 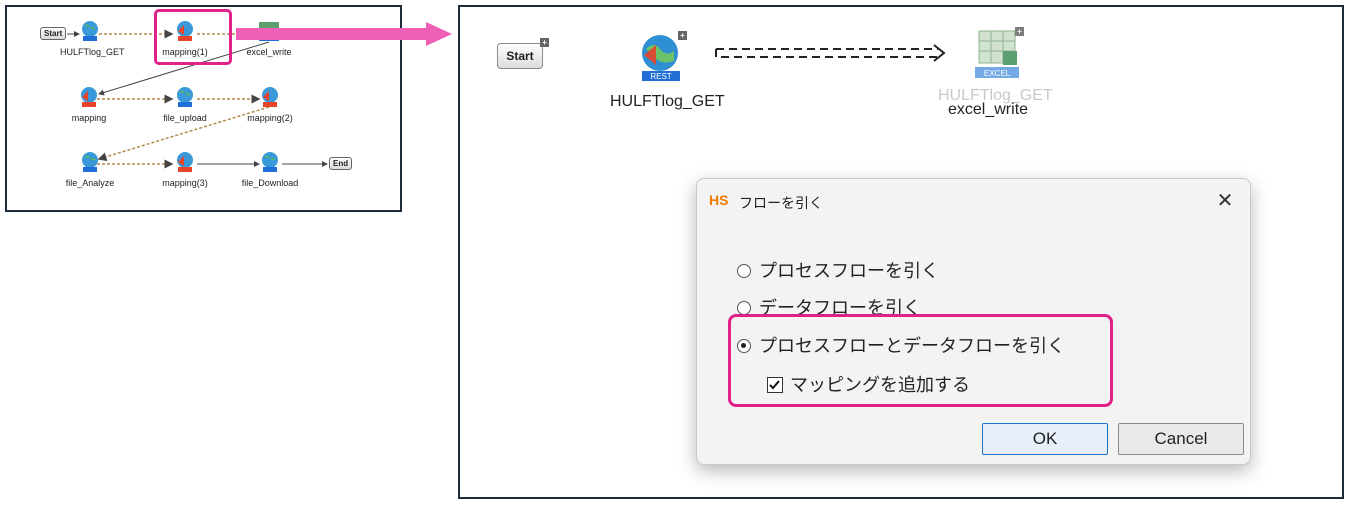 What do you see at coordinates (660, 76) in the screenshot?
I see `rest-badge-text: REST` at bounding box center [660, 76].